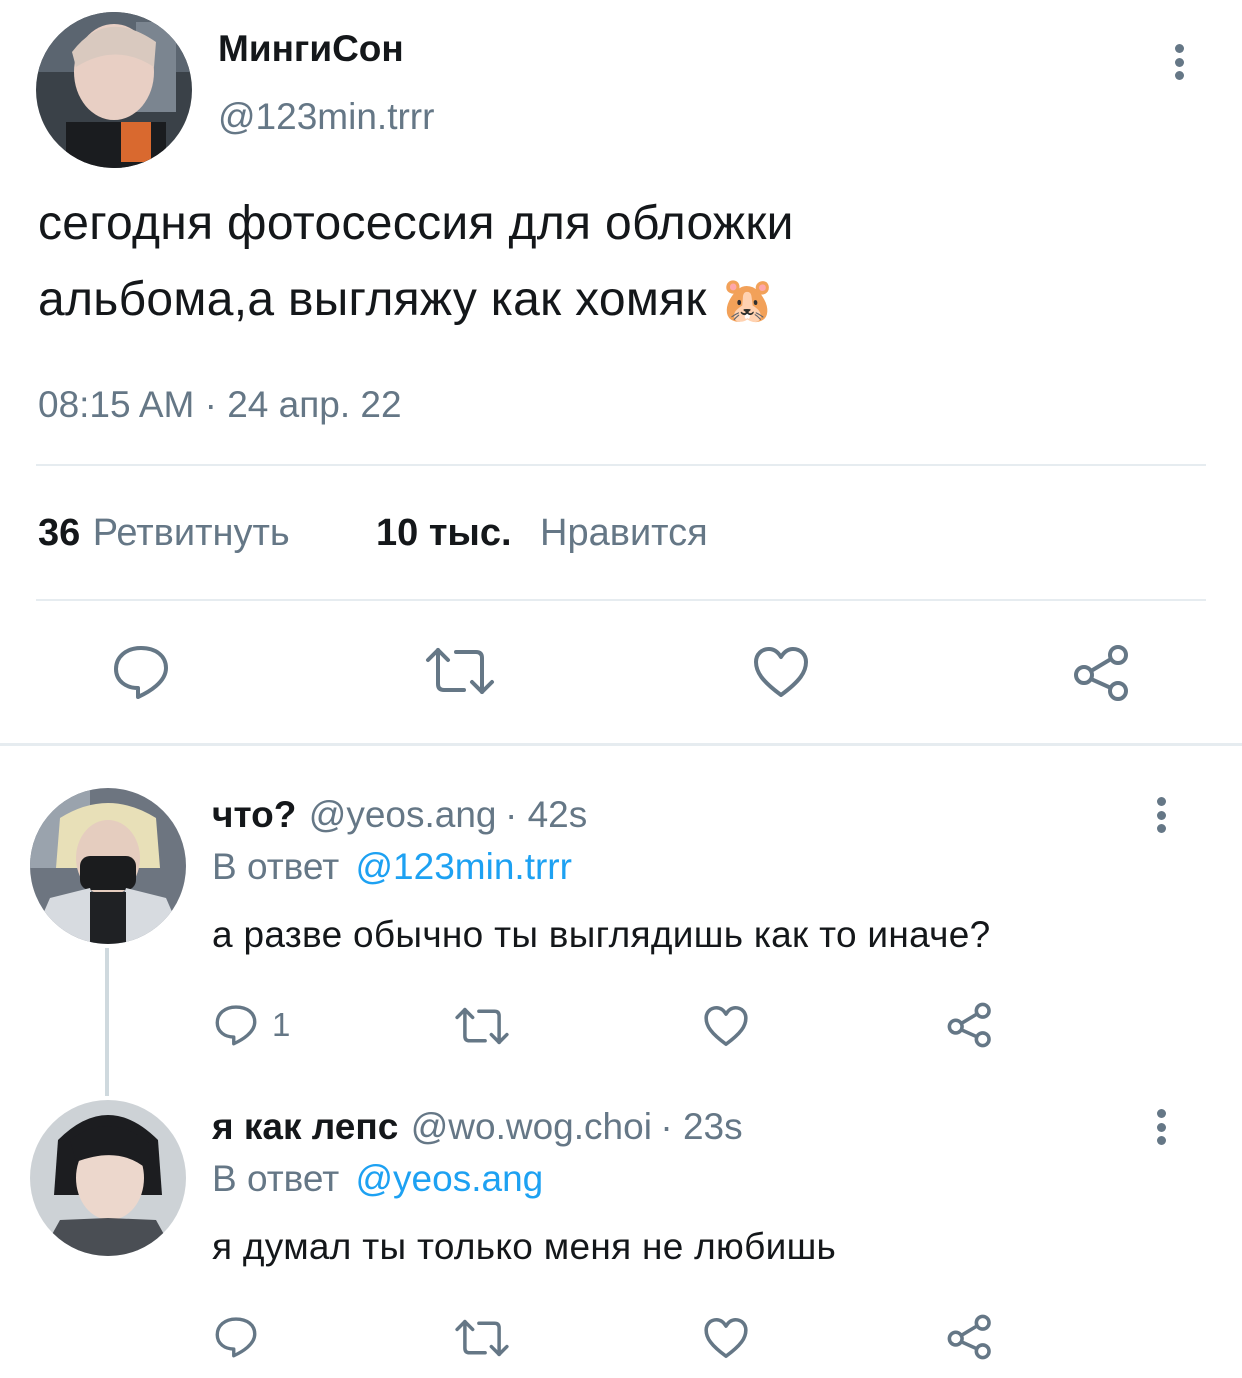 The width and height of the screenshot is (1242, 1378). Describe the element at coordinates (107, 1022) in the screenshot. I see `thread-connector` at that location.